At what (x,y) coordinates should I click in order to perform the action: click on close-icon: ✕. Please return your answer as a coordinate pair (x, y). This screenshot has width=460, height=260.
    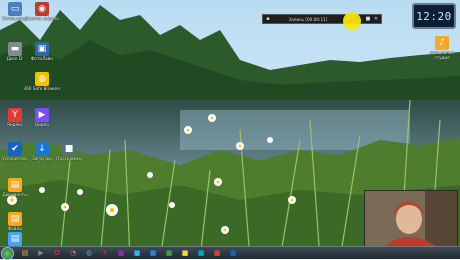
    Looking at the image, I should click on (376, 19).